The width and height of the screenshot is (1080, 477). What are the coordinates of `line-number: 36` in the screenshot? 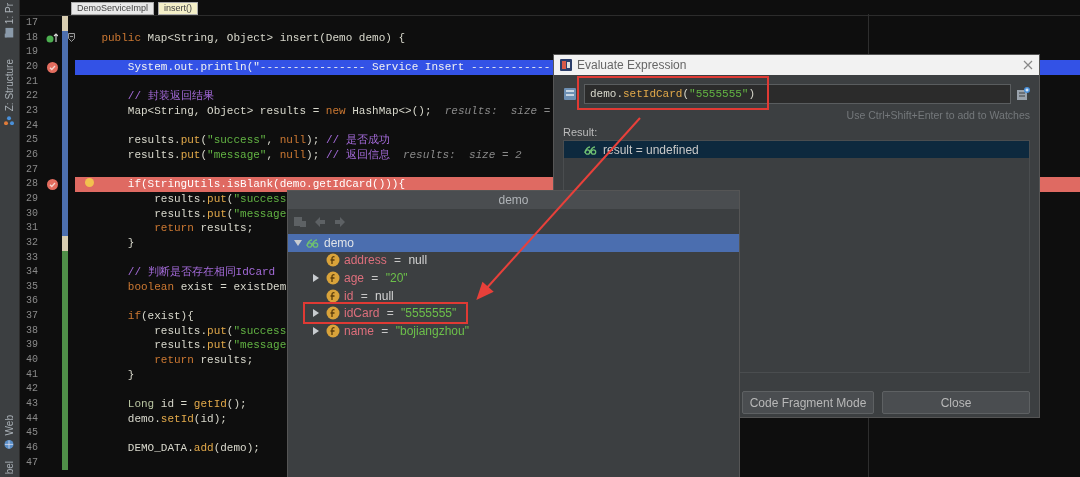 It's located at (32, 301).